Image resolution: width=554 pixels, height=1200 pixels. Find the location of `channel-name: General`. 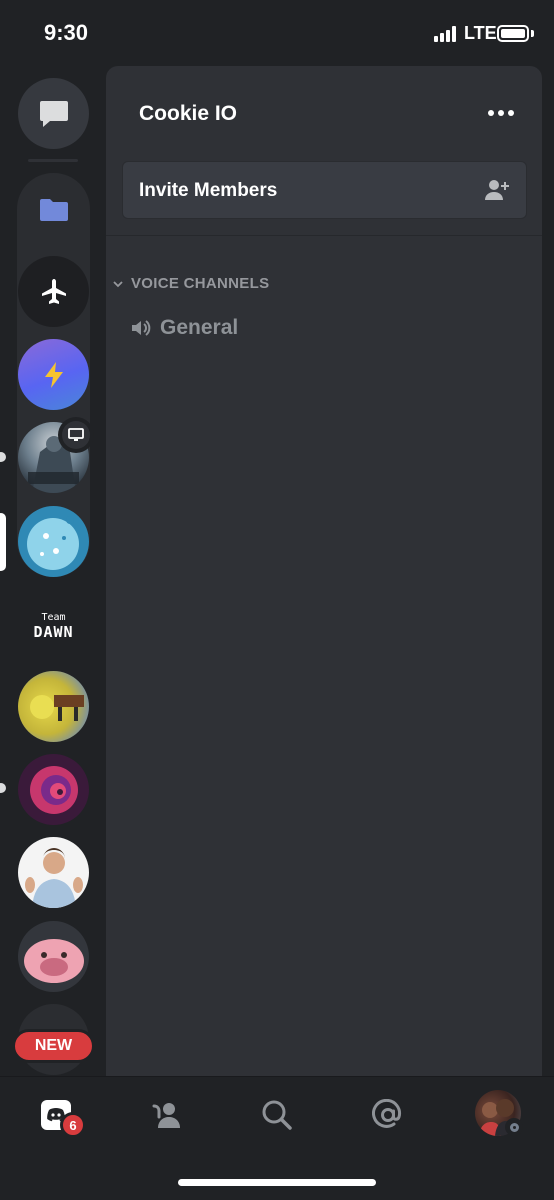

channel-name: General is located at coordinates (199, 327).